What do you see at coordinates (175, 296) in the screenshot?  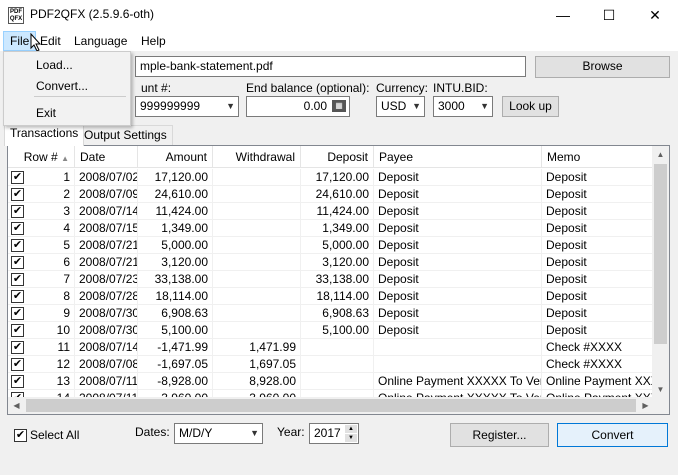 I see `cell-amount: 18,114.00` at bounding box center [175, 296].